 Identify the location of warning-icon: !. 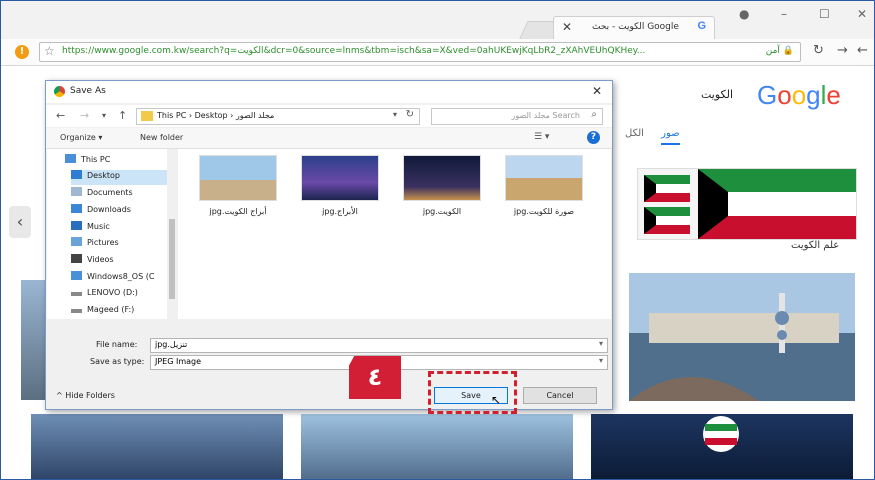
(22, 52).